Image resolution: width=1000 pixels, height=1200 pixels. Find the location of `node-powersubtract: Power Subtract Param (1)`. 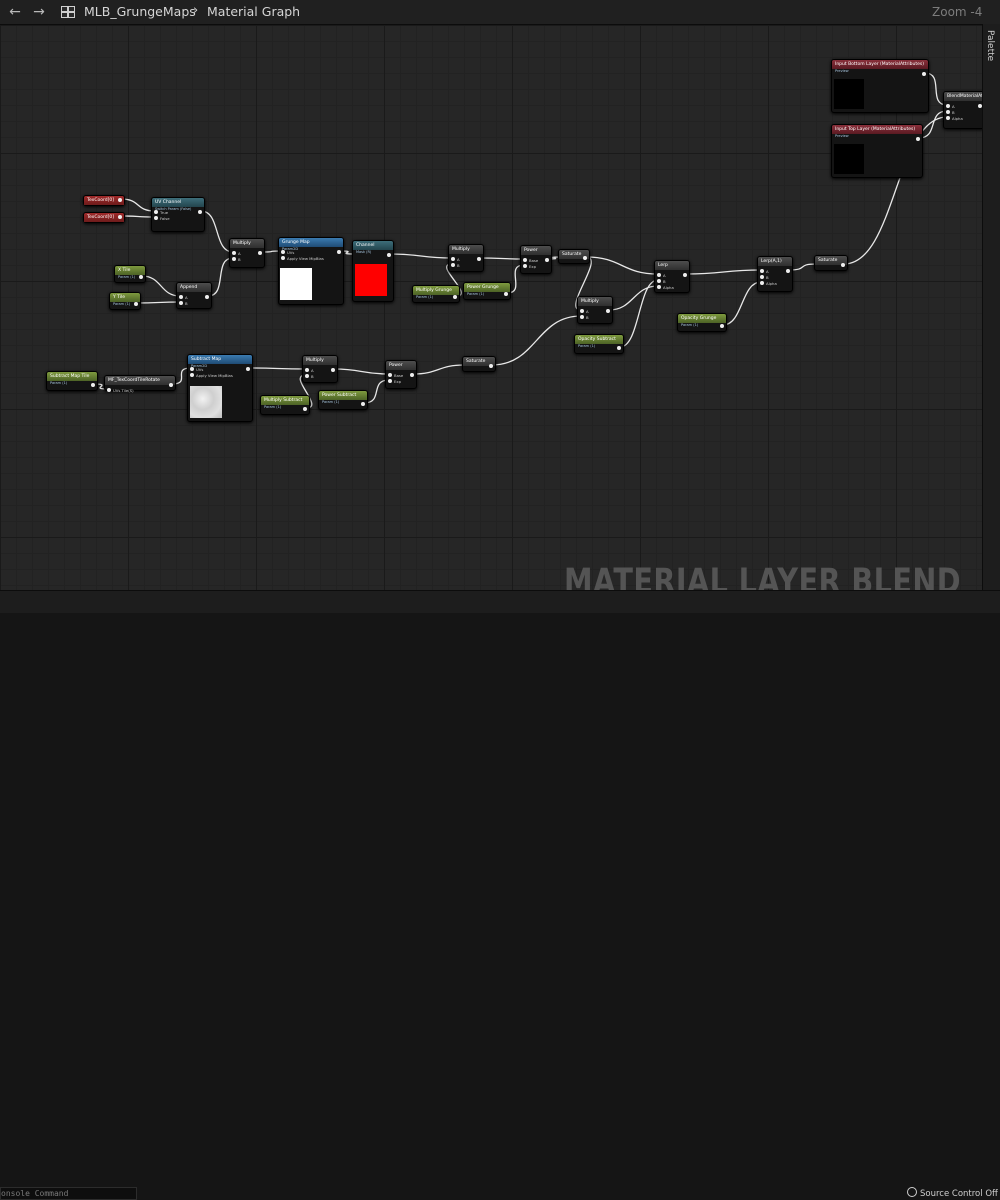

node-powersubtract: Power Subtract Param (1) is located at coordinates (343, 400).